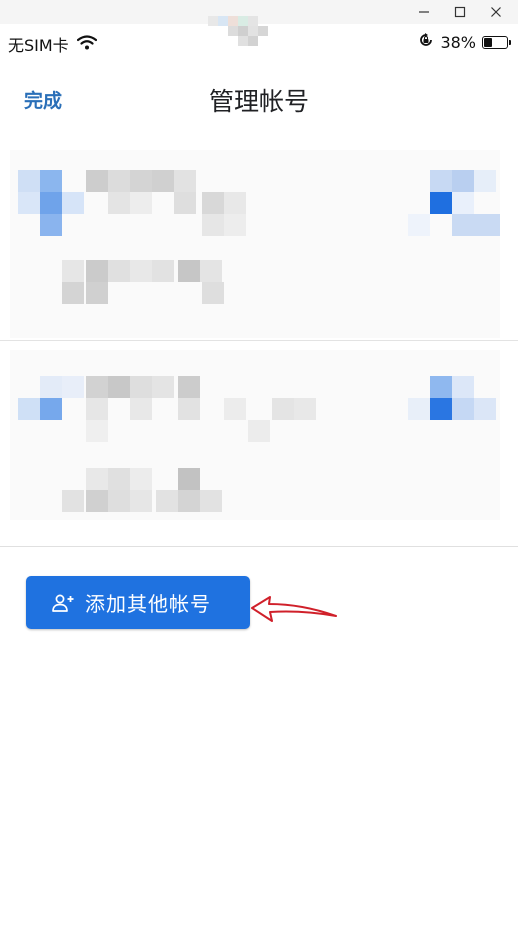 The width and height of the screenshot is (518, 943). I want to click on carrier-info: 无SIM卡, so click(52, 44).